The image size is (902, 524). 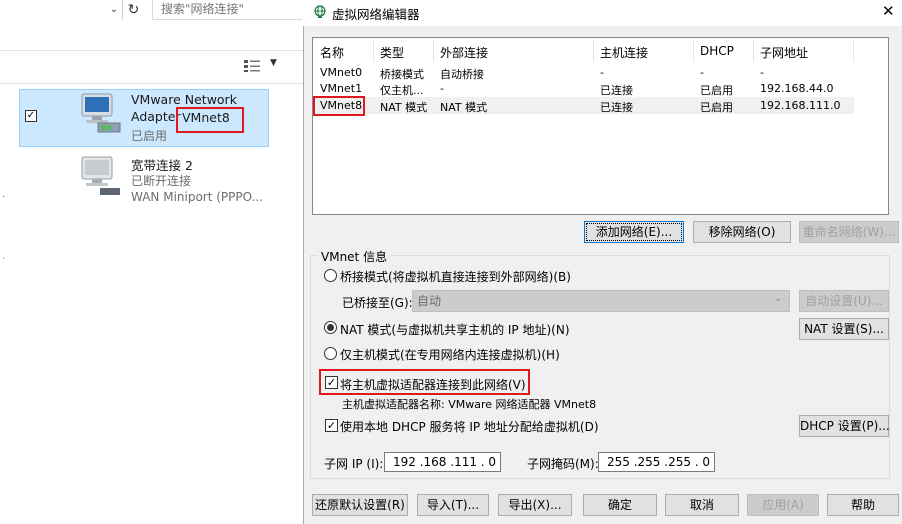 What do you see at coordinates (331, 382) in the screenshot?
I see `connect-adapter-checkbox: ✓` at bounding box center [331, 382].